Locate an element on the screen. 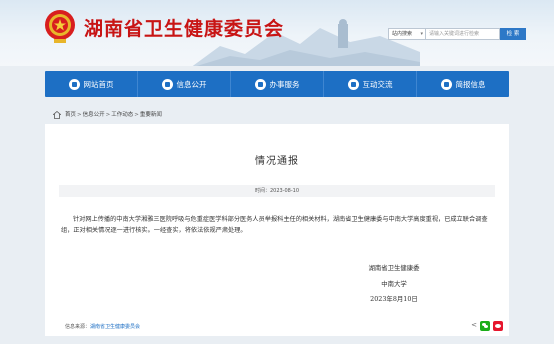 Image resolution: width=554 pixels, height=344 pixels. nav-item-label: 互动交流 is located at coordinates (377, 84).